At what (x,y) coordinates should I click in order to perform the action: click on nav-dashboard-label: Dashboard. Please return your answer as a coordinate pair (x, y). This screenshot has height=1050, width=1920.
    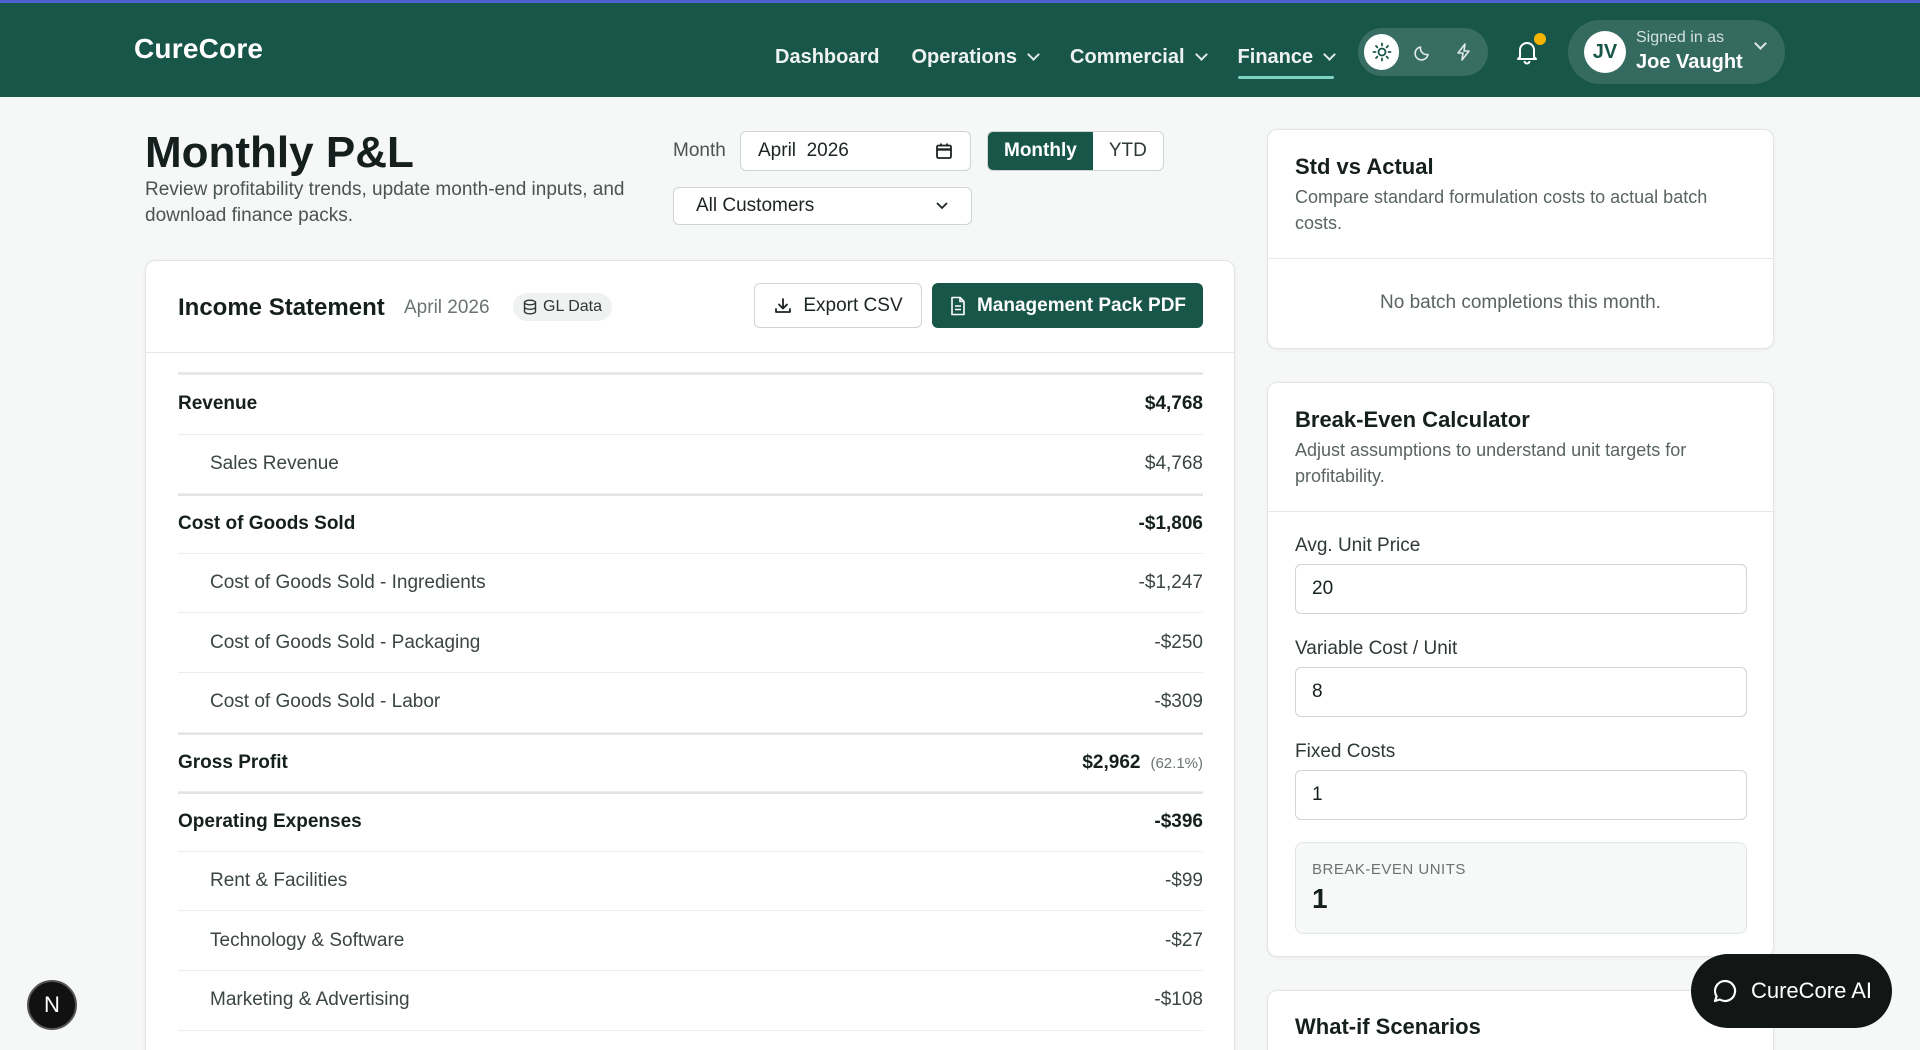
    Looking at the image, I should click on (827, 56).